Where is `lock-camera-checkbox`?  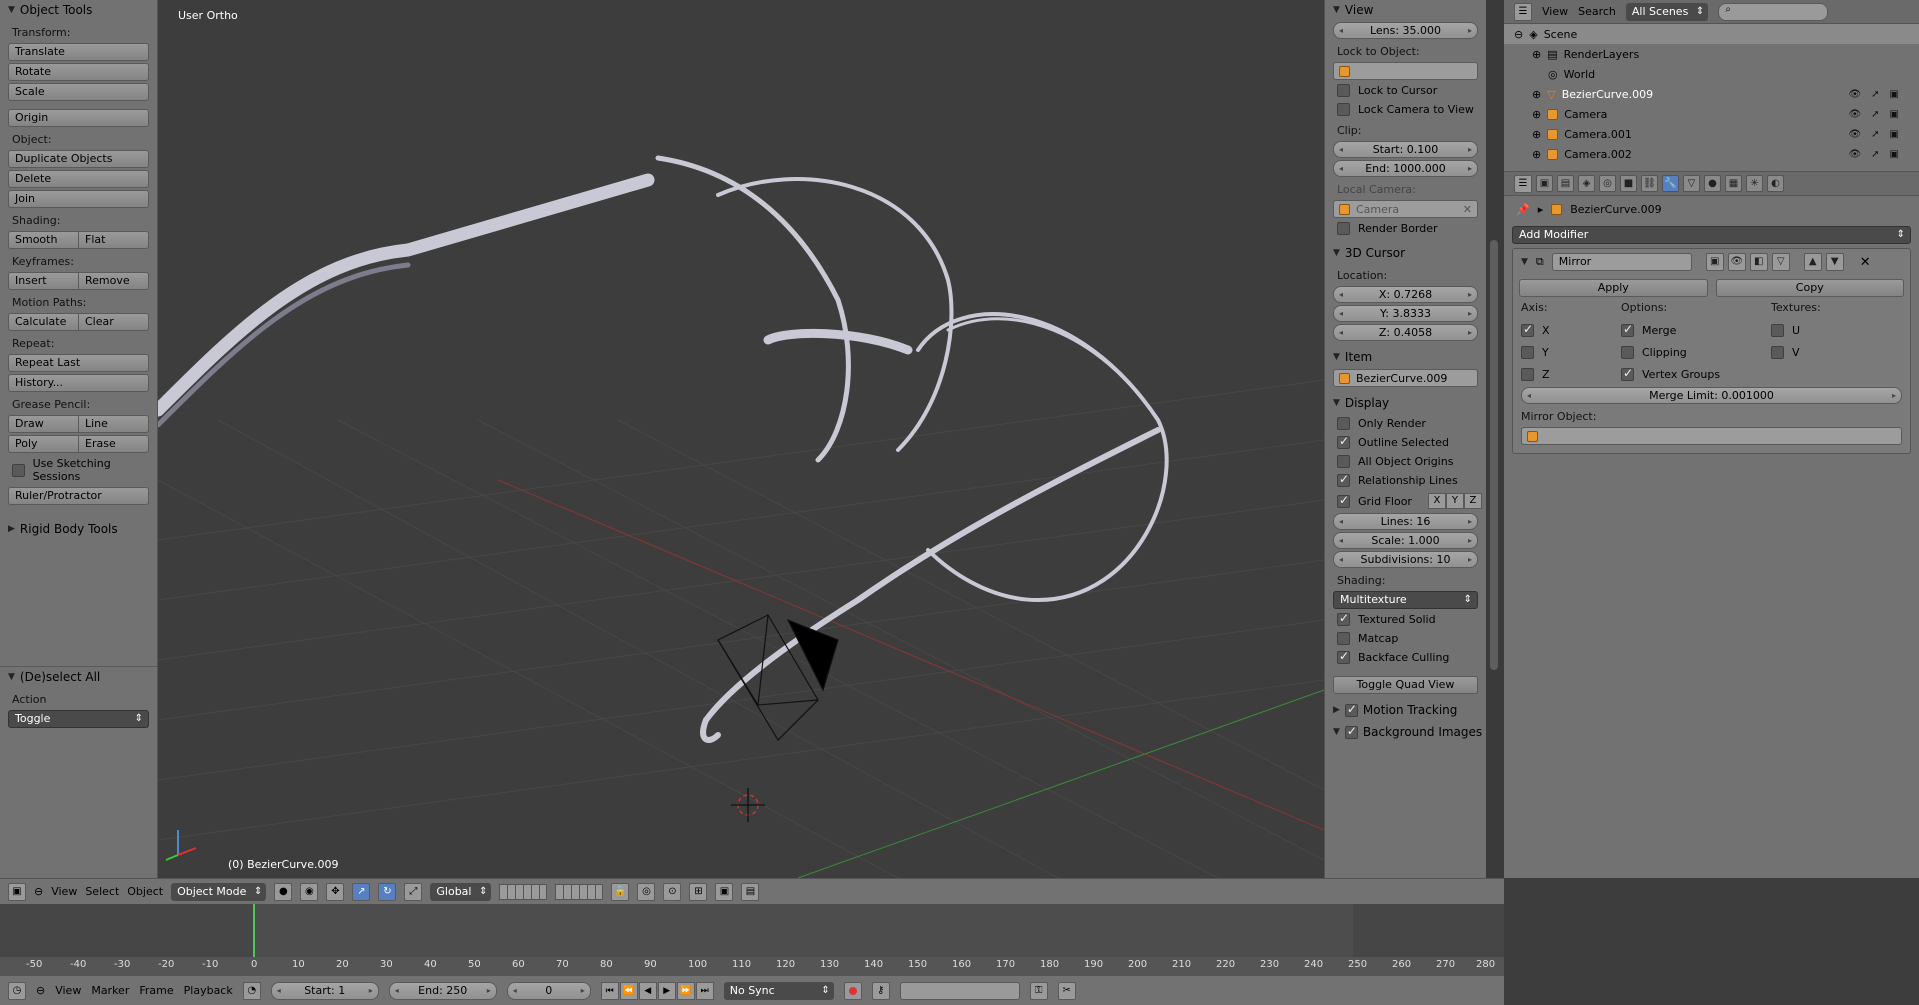
lock-camera-checkbox is located at coordinates (1343, 109).